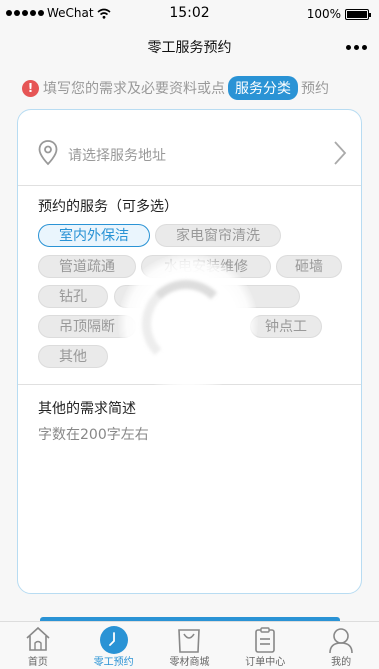  What do you see at coordinates (113, 662) in the screenshot?
I see `tab-label: 零工预约` at bounding box center [113, 662].